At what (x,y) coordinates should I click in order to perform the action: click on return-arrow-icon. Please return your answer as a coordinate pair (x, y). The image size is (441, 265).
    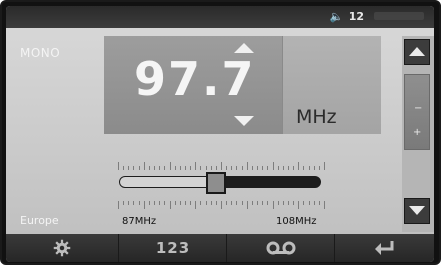
    Looking at the image, I should click on (384, 248).